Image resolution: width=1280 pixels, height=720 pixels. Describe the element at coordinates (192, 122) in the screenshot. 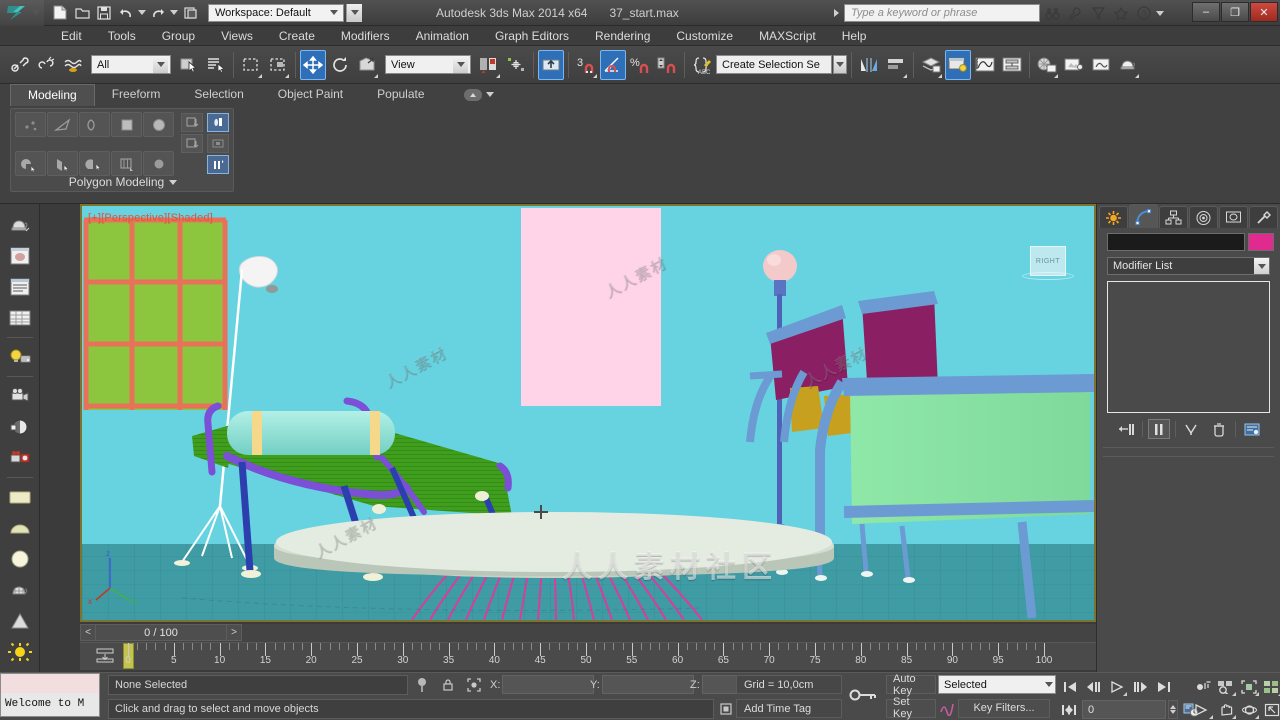

I see `collapse-stack-icon` at that location.